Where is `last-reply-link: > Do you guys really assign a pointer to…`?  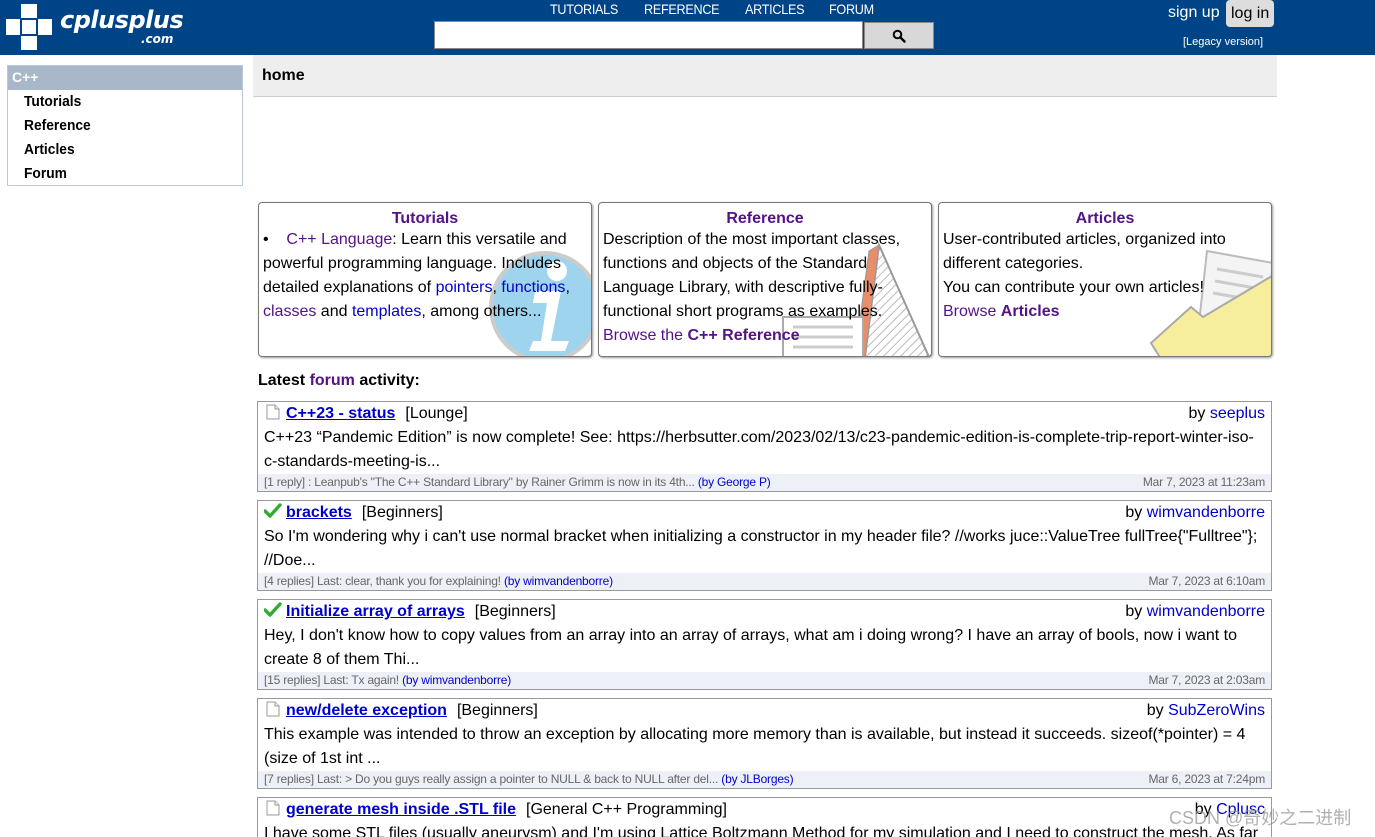
last-reply-link: > Do you guys really assign a pointer to… is located at coordinates (531, 779).